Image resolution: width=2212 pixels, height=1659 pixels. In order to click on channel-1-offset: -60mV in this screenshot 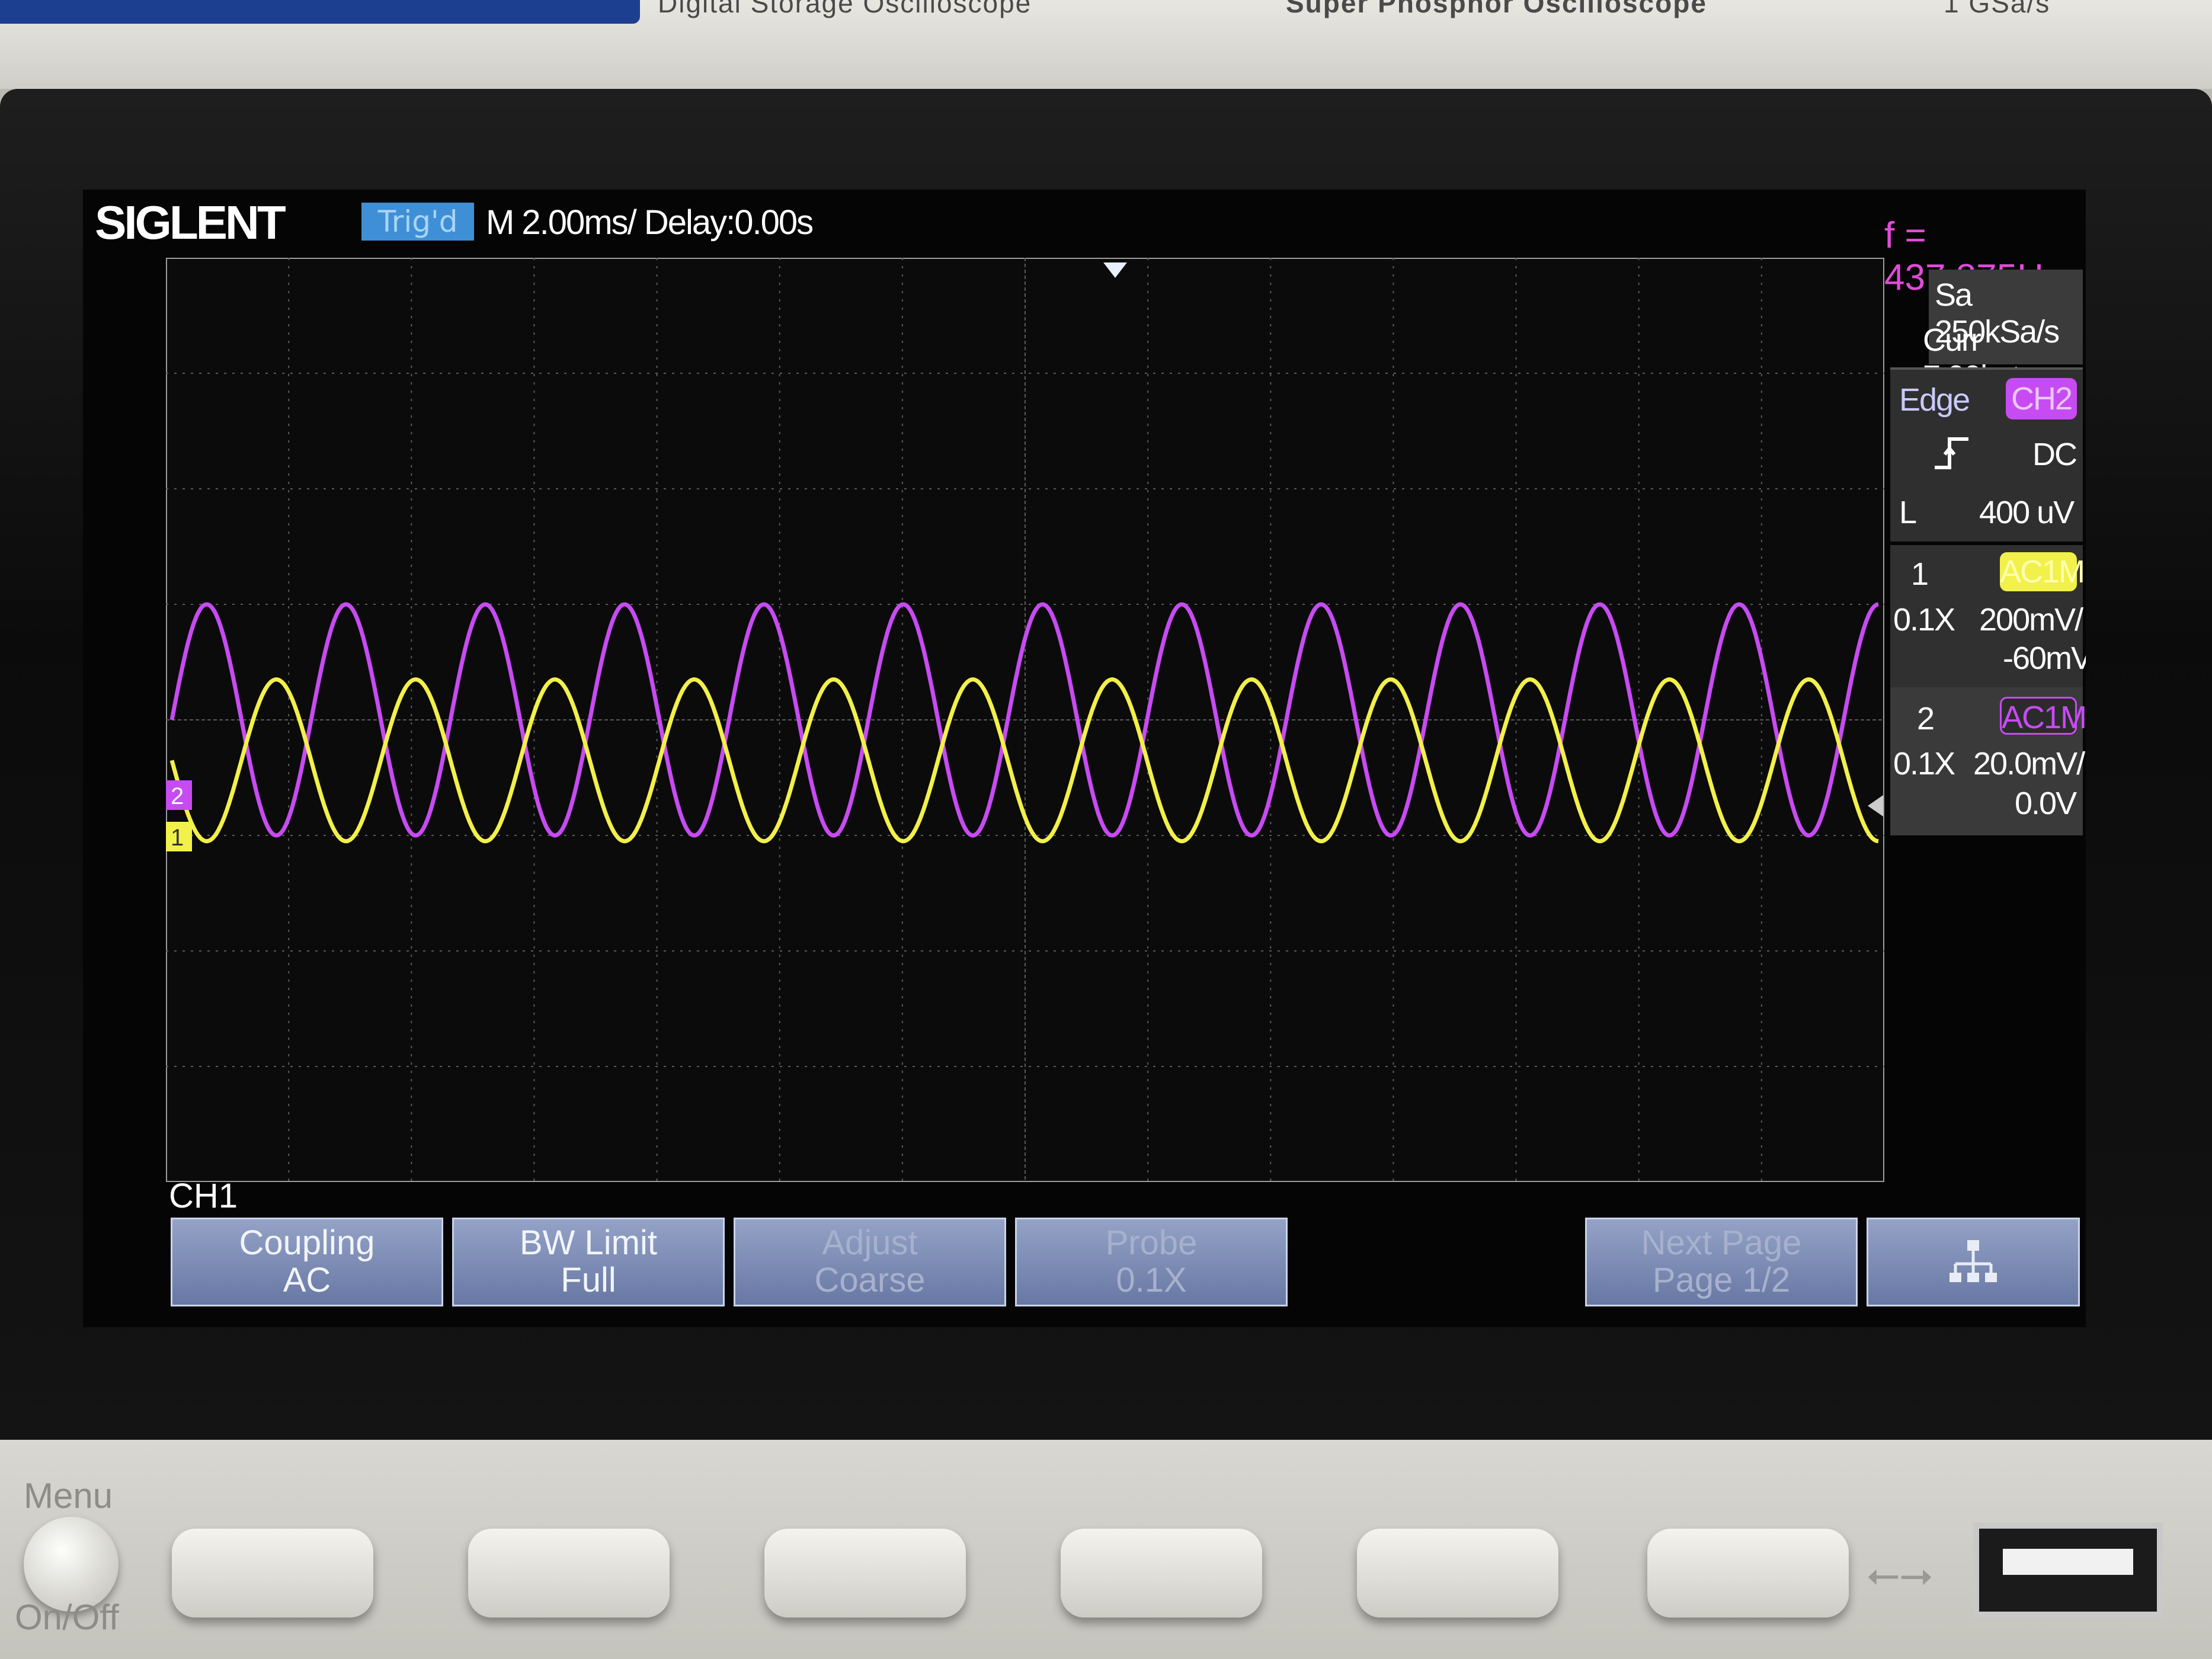, I will do `click(2044, 658)`.